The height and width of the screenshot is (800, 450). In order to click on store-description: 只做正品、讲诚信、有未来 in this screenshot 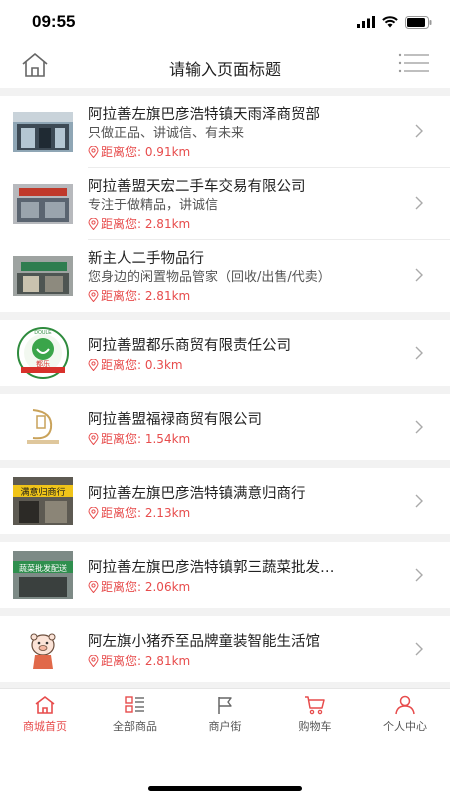, I will do `click(166, 133)`.